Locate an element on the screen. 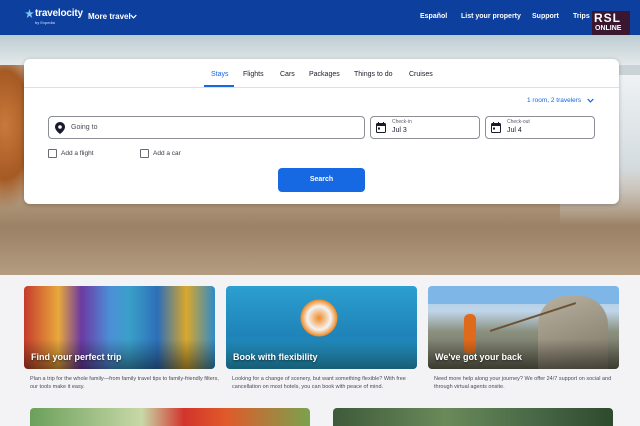  add-car-checkbox is located at coordinates (144, 153).